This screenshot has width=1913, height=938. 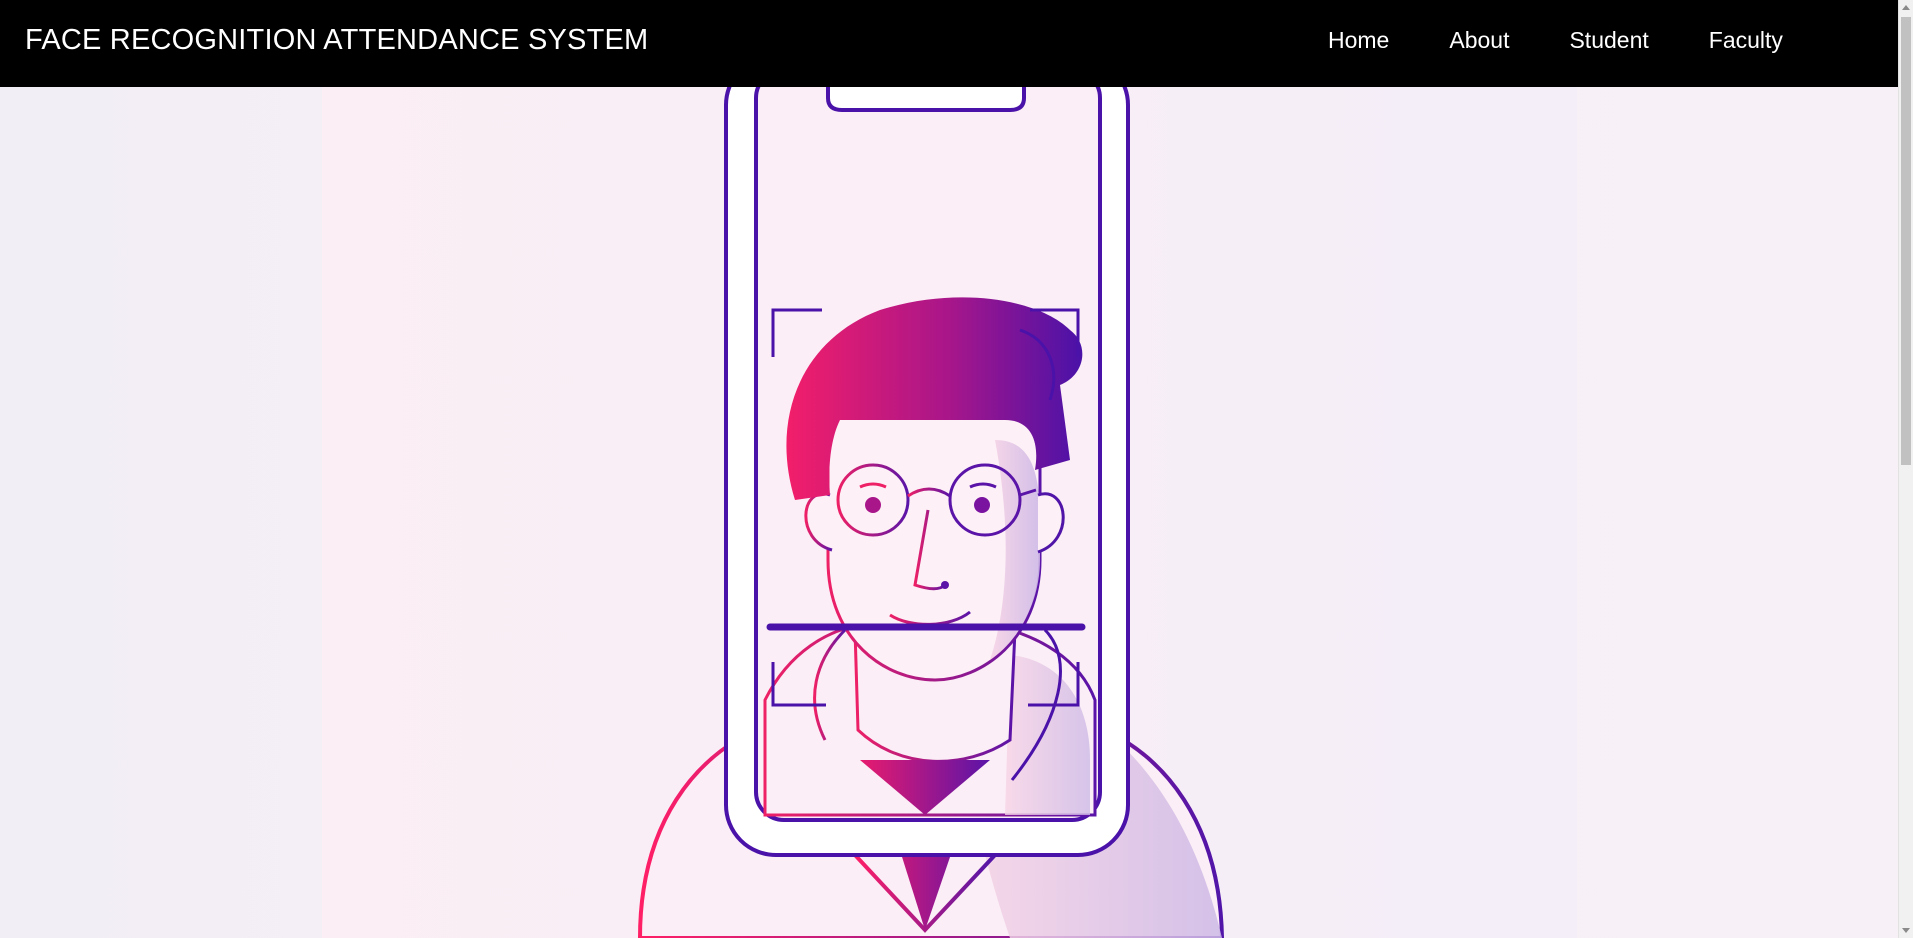 What do you see at coordinates (1906, 241) in the screenshot?
I see `scrollbar-thumb` at bounding box center [1906, 241].